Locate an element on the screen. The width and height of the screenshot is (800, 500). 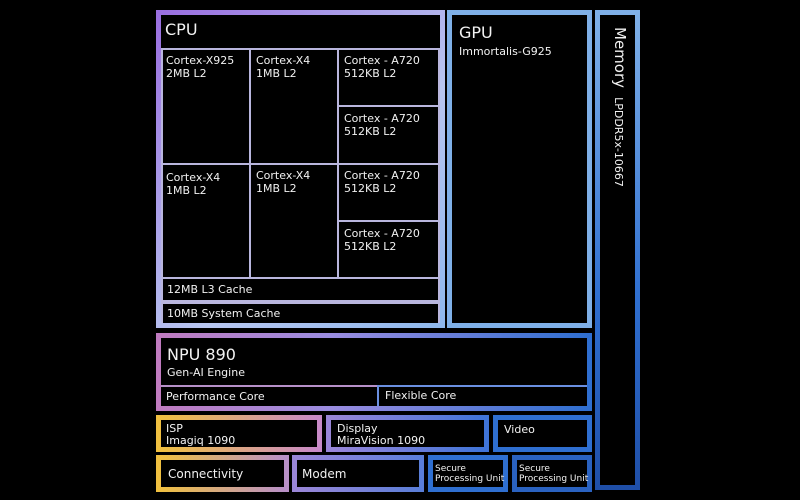
video-block: Video is located at coordinates (542, 433).